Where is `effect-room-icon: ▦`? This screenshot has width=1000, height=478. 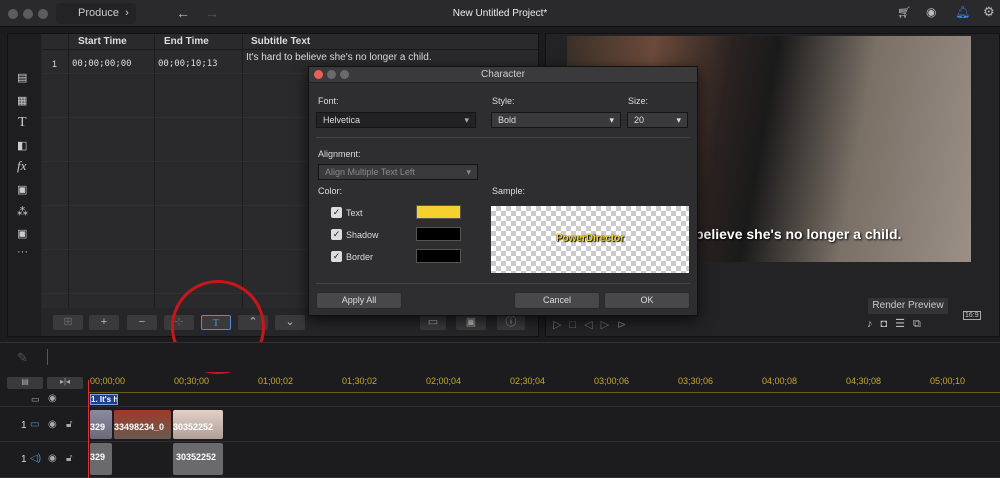 effect-room-icon: ▦ is located at coordinates (22, 100).